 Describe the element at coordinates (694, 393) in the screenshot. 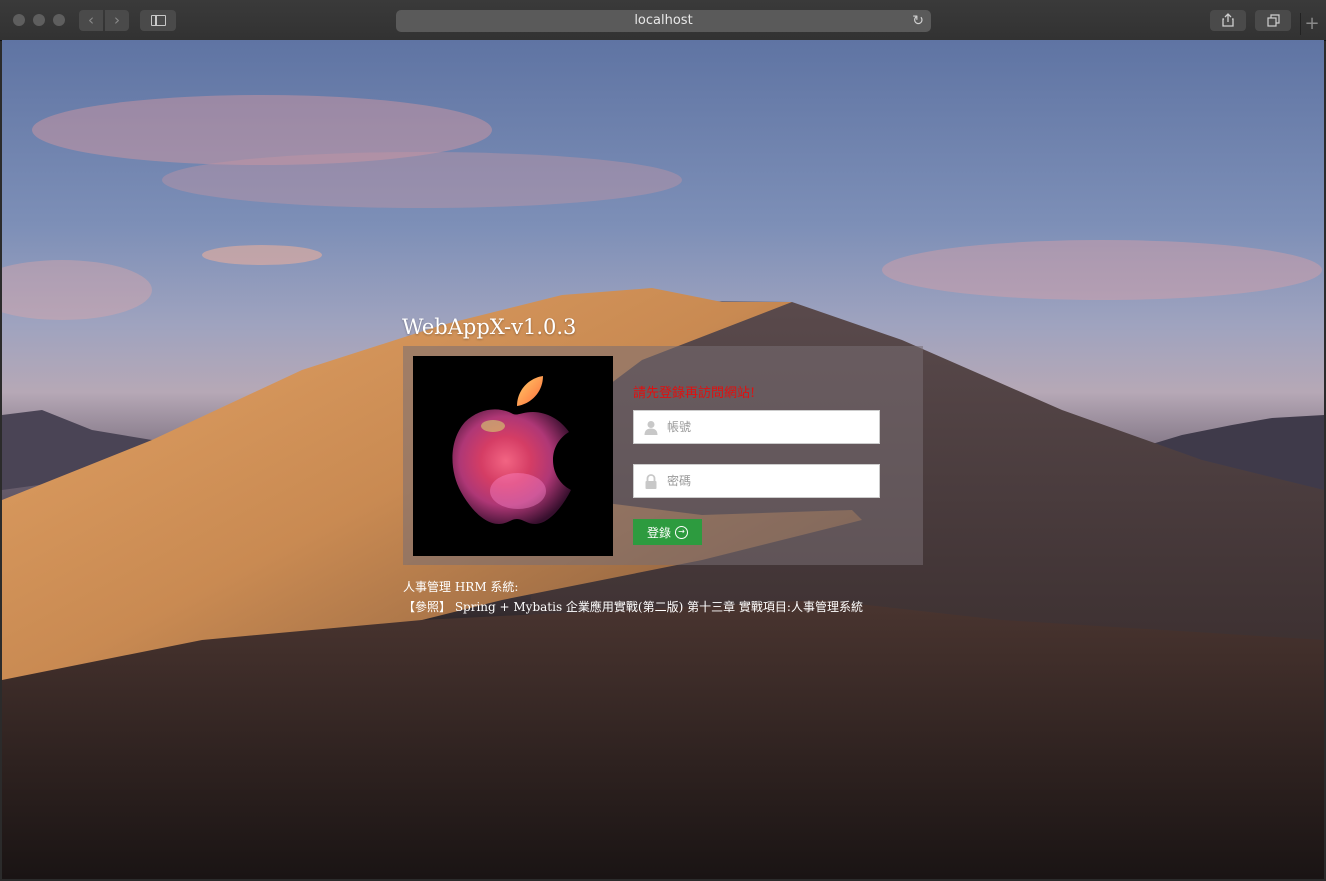

I see `error-message: 請先登錄再訪問網站!` at that location.